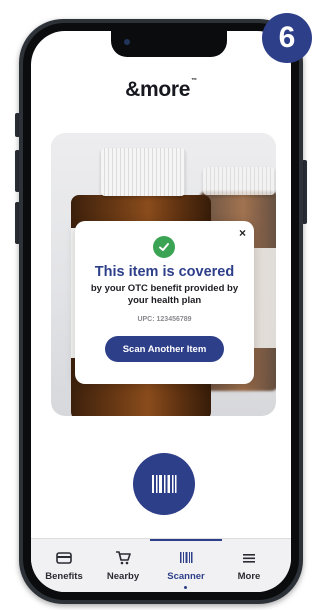  Describe the element at coordinates (164, 247) in the screenshot. I see `checkmark-icon` at that location.